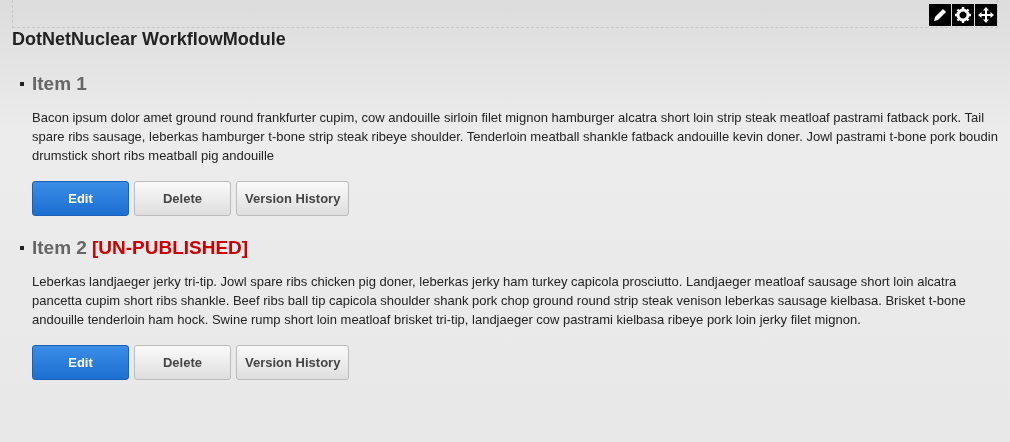 The height and width of the screenshot is (442, 1010). Describe the element at coordinates (59, 83) in the screenshot. I see `item-title: Item 1` at that location.